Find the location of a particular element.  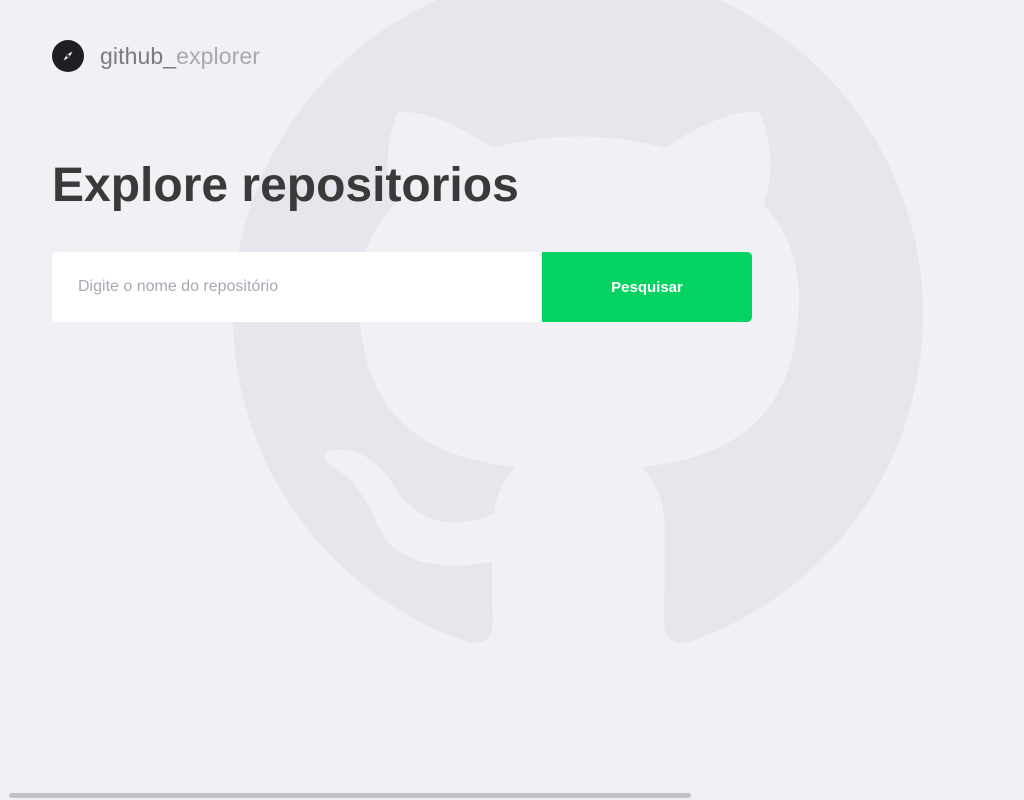

compass-icon is located at coordinates (68, 56).